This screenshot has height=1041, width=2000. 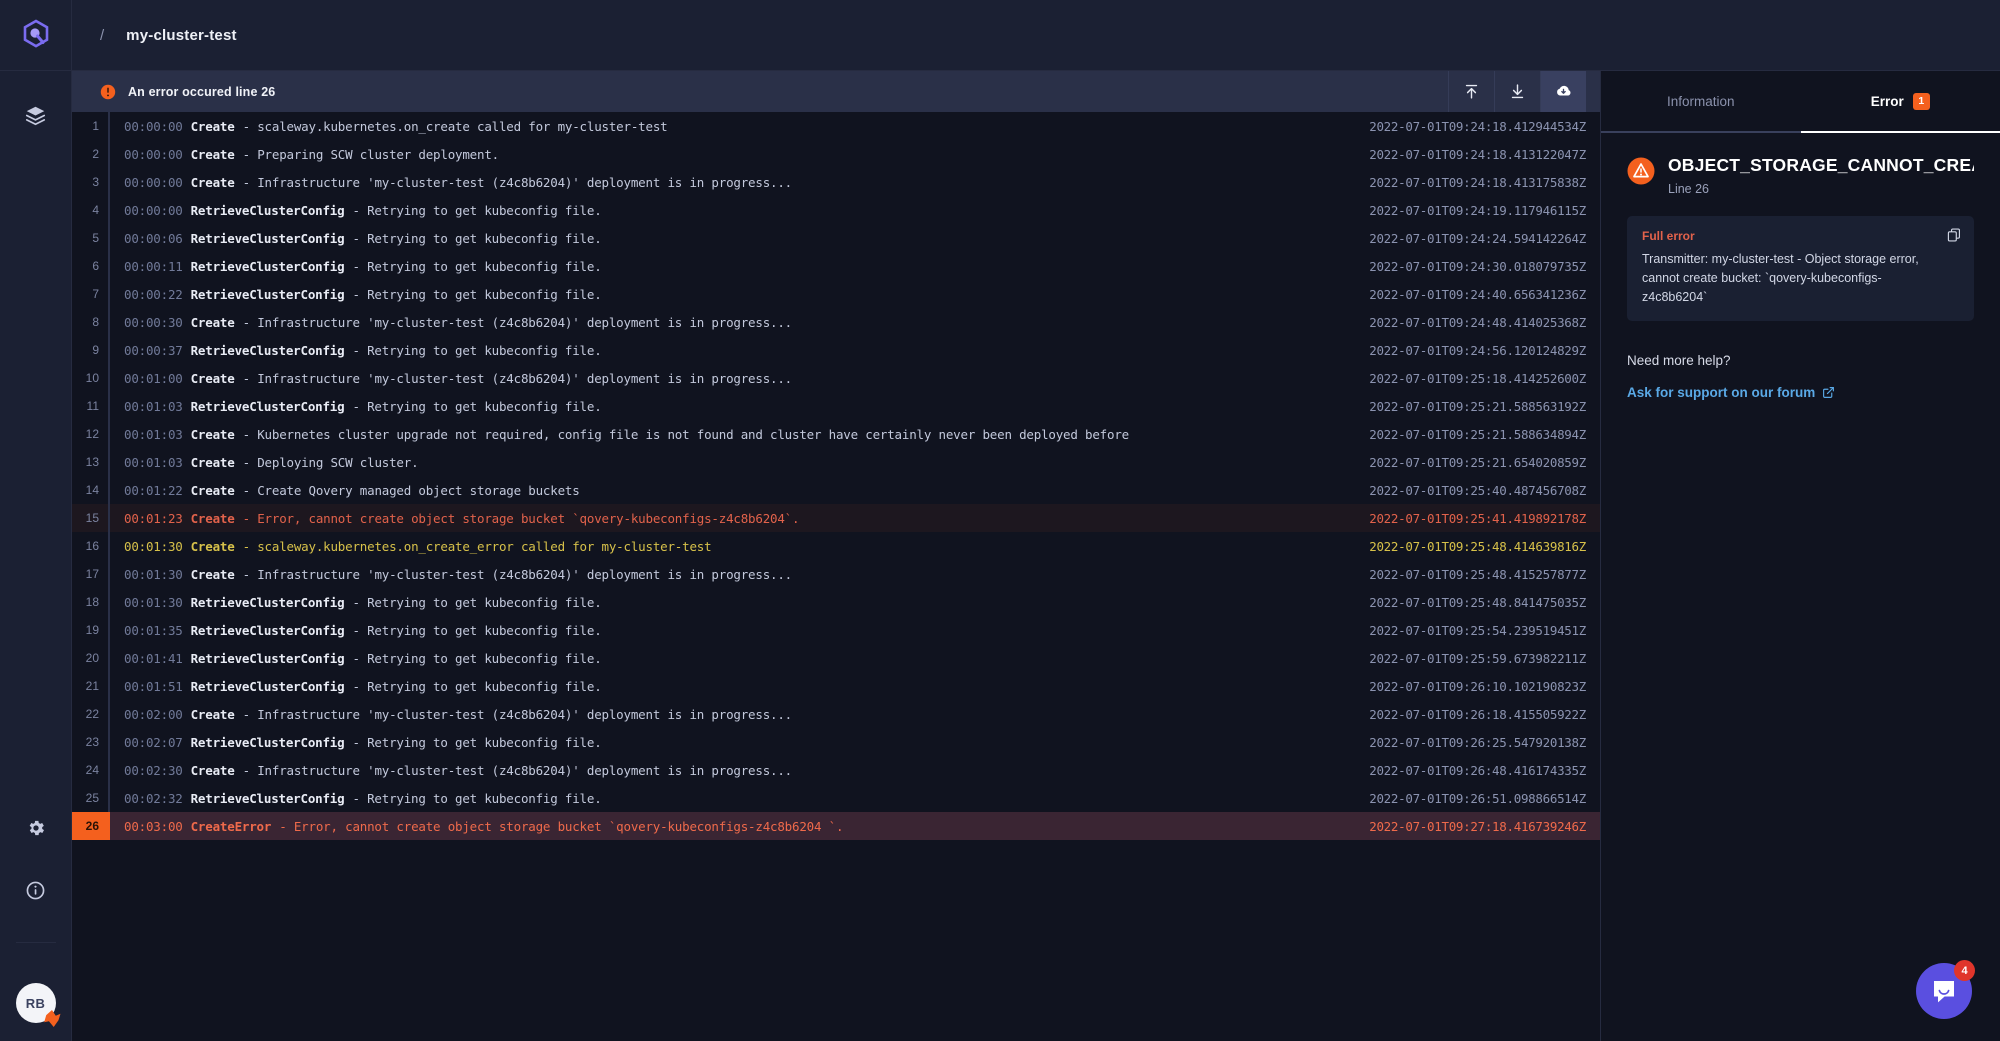 I want to click on sidebar-item-environments, so click(x=36, y=115).